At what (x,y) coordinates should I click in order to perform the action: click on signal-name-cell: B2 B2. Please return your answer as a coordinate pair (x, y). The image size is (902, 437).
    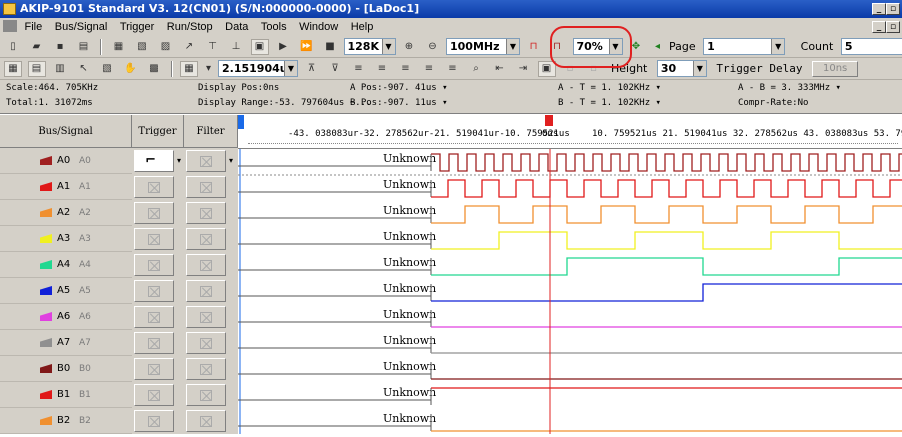
    Looking at the image, I should click on (66, 421).